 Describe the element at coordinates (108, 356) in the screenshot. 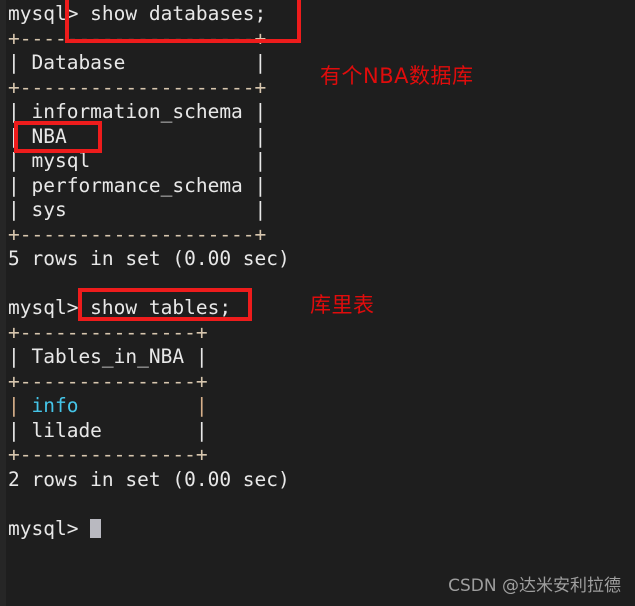

I see `terminal-line: | Tables_in_NBA |` at that location.